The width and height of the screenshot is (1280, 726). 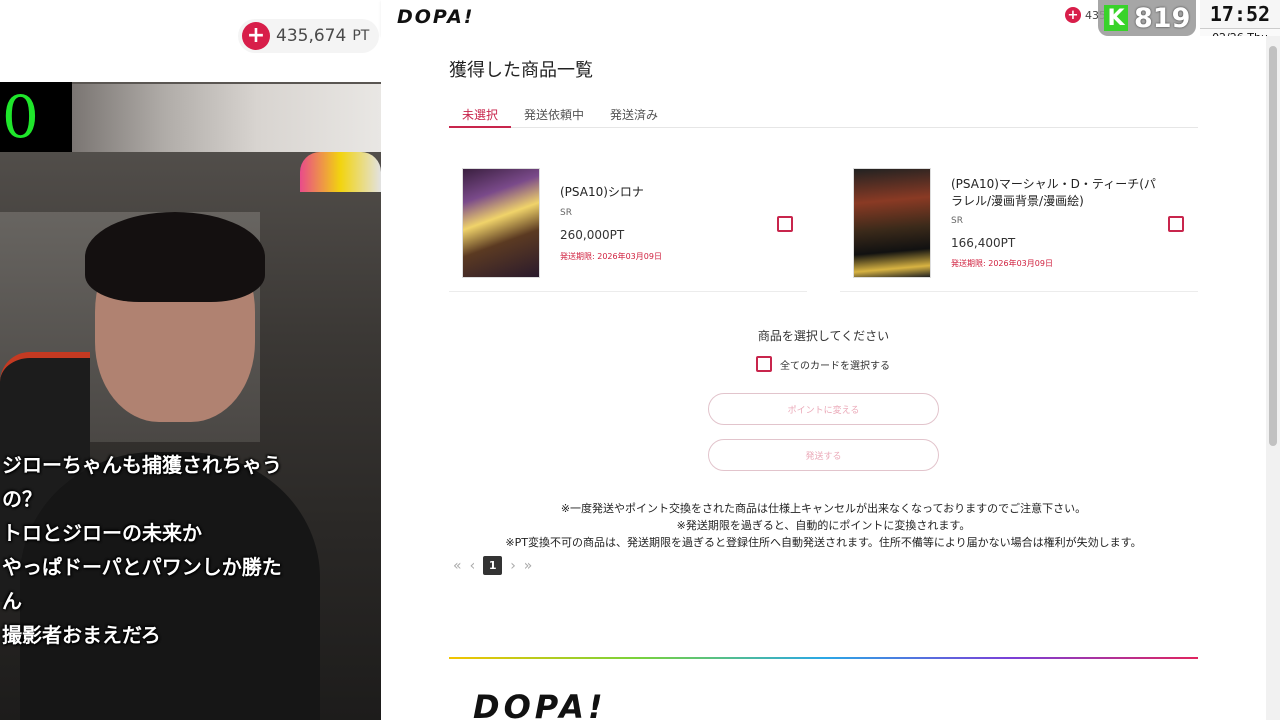 What do you see at coordinates (36, 117) in the screenshot?
I see `overlay-counter: 0` at bounding box center [36, 117].